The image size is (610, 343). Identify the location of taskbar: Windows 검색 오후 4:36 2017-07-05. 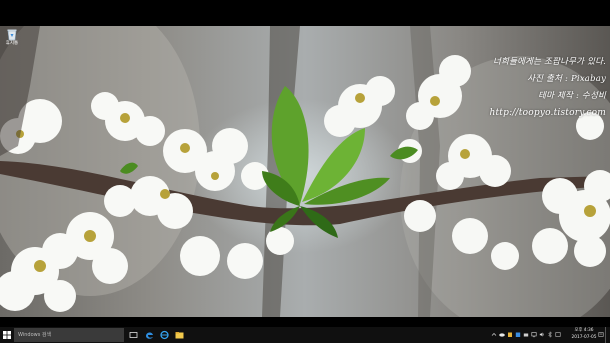
(305, 335).